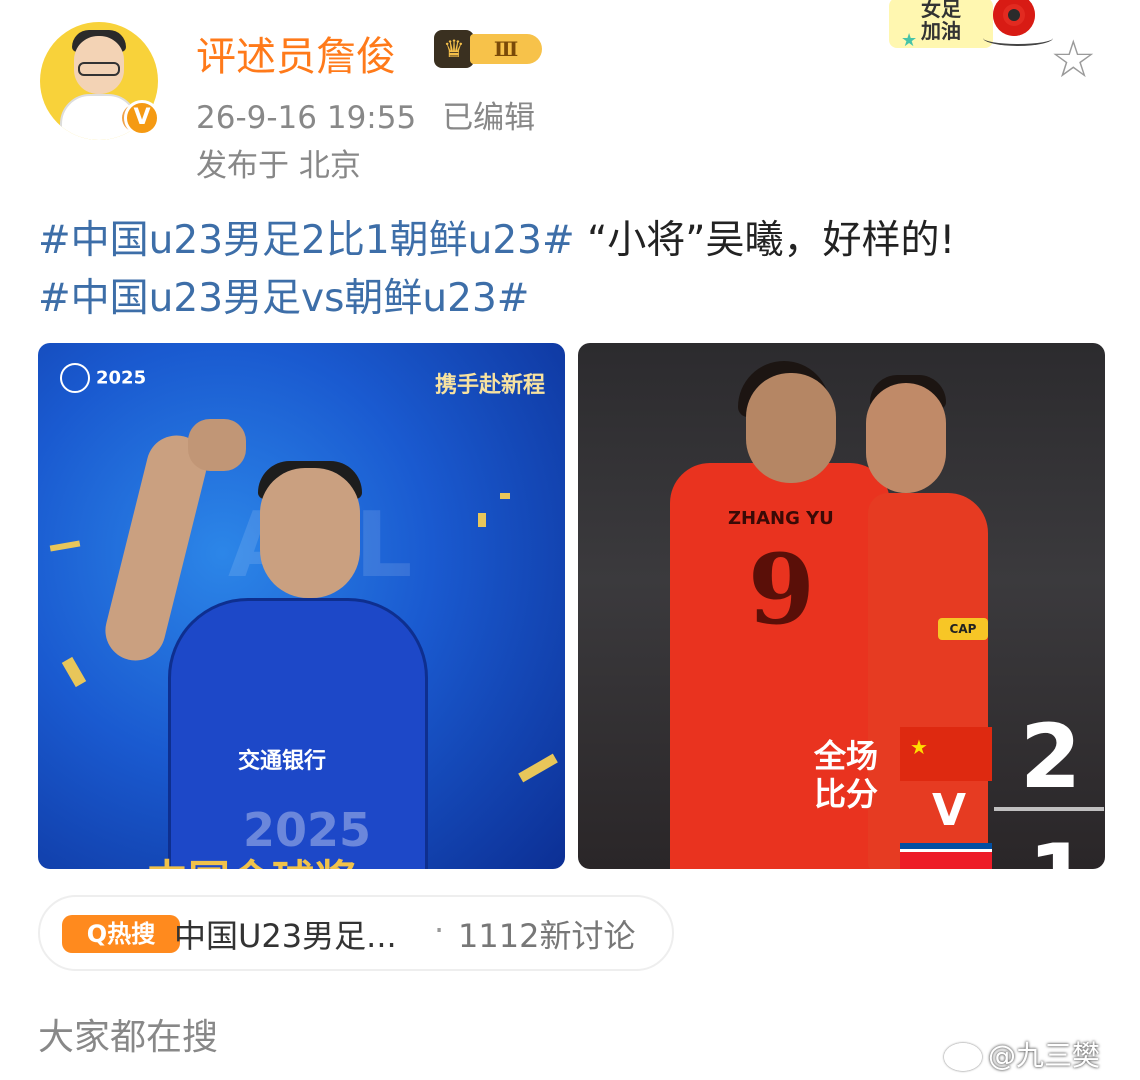  Describe the element at coordinates (489, 385) in the screenshot. I see `award-motto: 携手赴新程` at that location.